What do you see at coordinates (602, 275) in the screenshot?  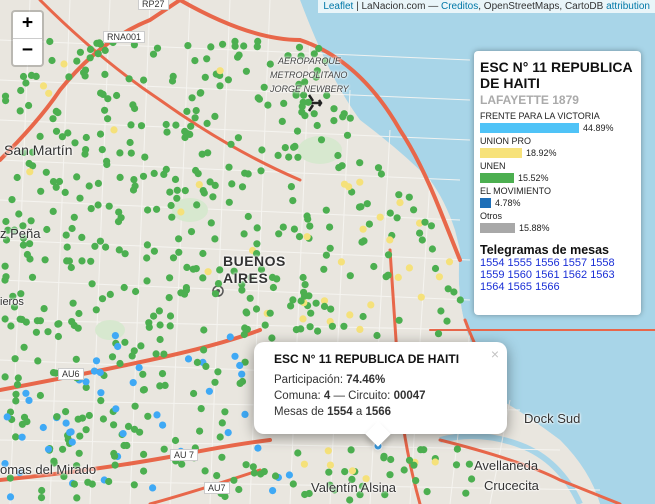 I see `mesa-link: 1563` at bounding box center [602, 275].